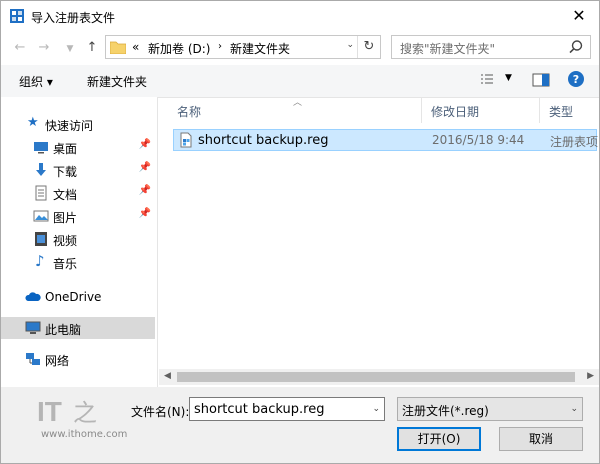  Describe the element at coordinates (65, 241) in the screenshot. I see `nav-label: 视频` at that location.